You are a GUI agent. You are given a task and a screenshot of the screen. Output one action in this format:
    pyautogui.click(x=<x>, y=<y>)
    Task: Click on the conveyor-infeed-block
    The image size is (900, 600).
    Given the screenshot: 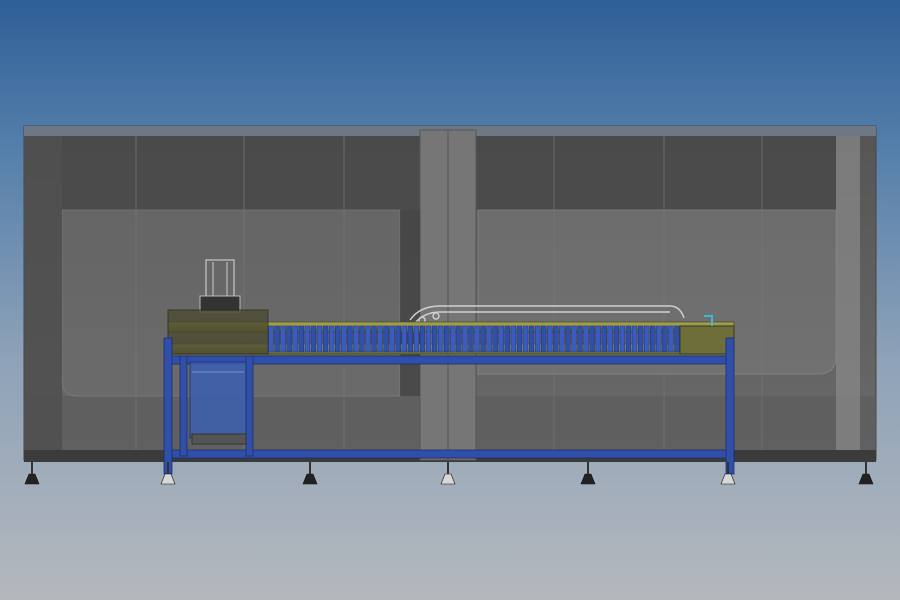 What is the action you would take?
    pyautogui.click(x=218, y=332)
    